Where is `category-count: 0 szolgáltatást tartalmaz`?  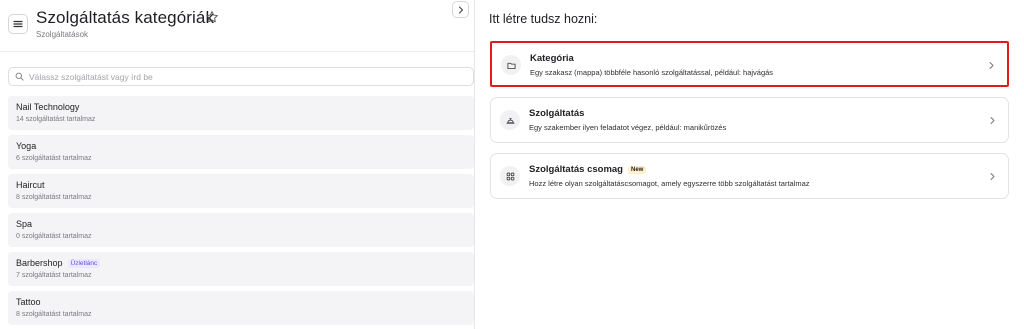
category-count: 0 szolgáltatást tartalmaz is located at coordinates (54, 236).